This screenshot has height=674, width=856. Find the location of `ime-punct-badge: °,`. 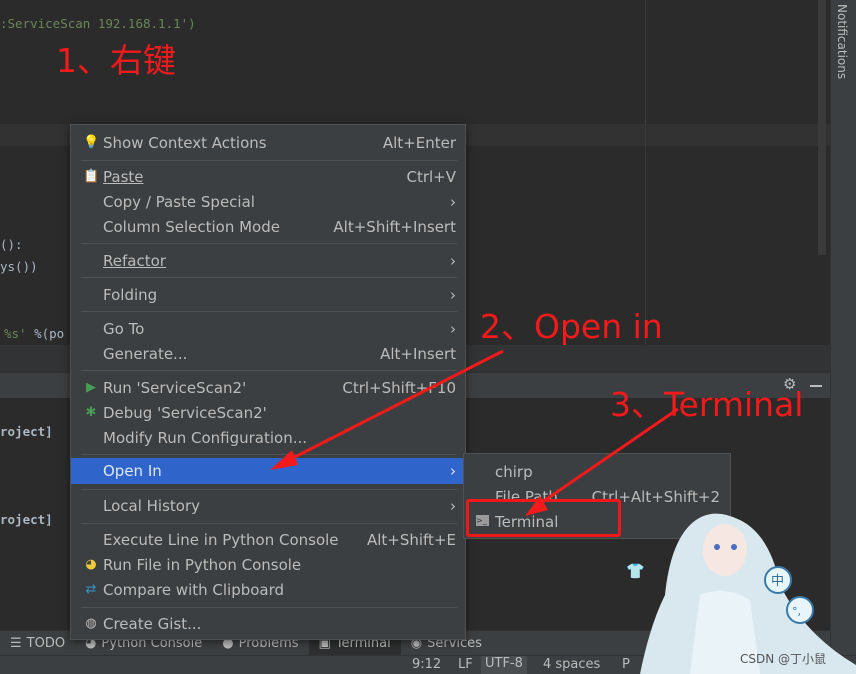

ime-punct-badge: °, is located at coordinates (796, 611).